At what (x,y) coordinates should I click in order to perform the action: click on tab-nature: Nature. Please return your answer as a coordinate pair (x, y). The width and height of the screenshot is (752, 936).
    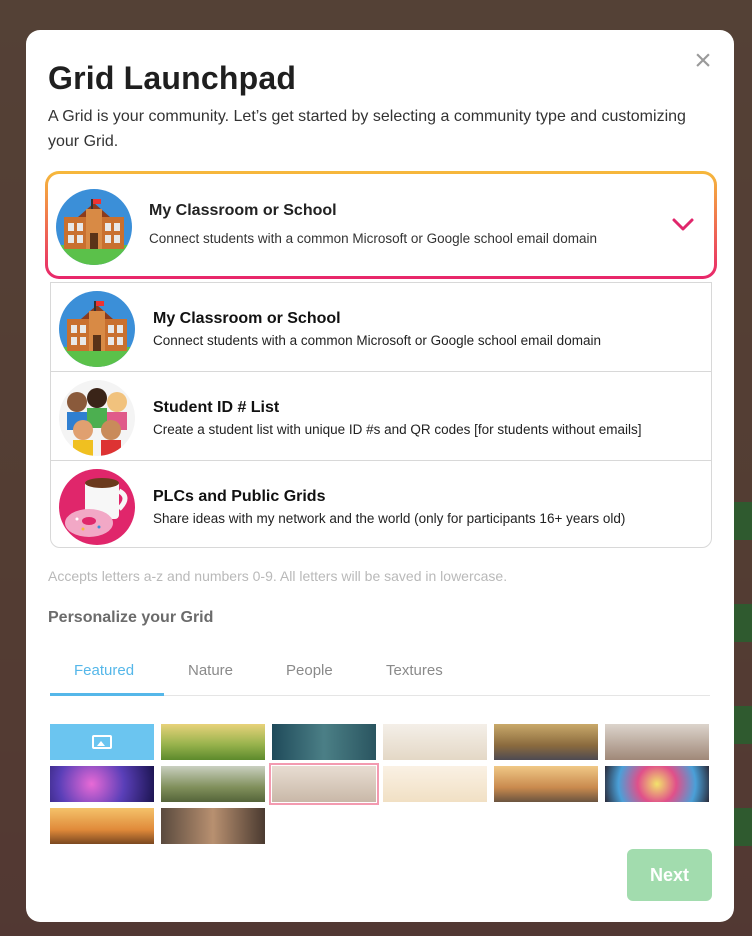
    Looking at the image, I should click on (210, 670).